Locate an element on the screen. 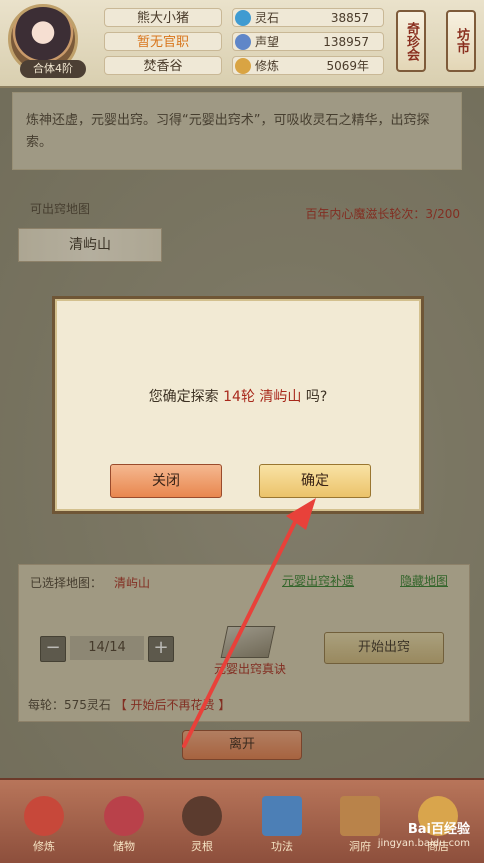 This screenshot has width=484, height=863. dialog-confirm-button: 确定 is located at coordinates (315, 481).